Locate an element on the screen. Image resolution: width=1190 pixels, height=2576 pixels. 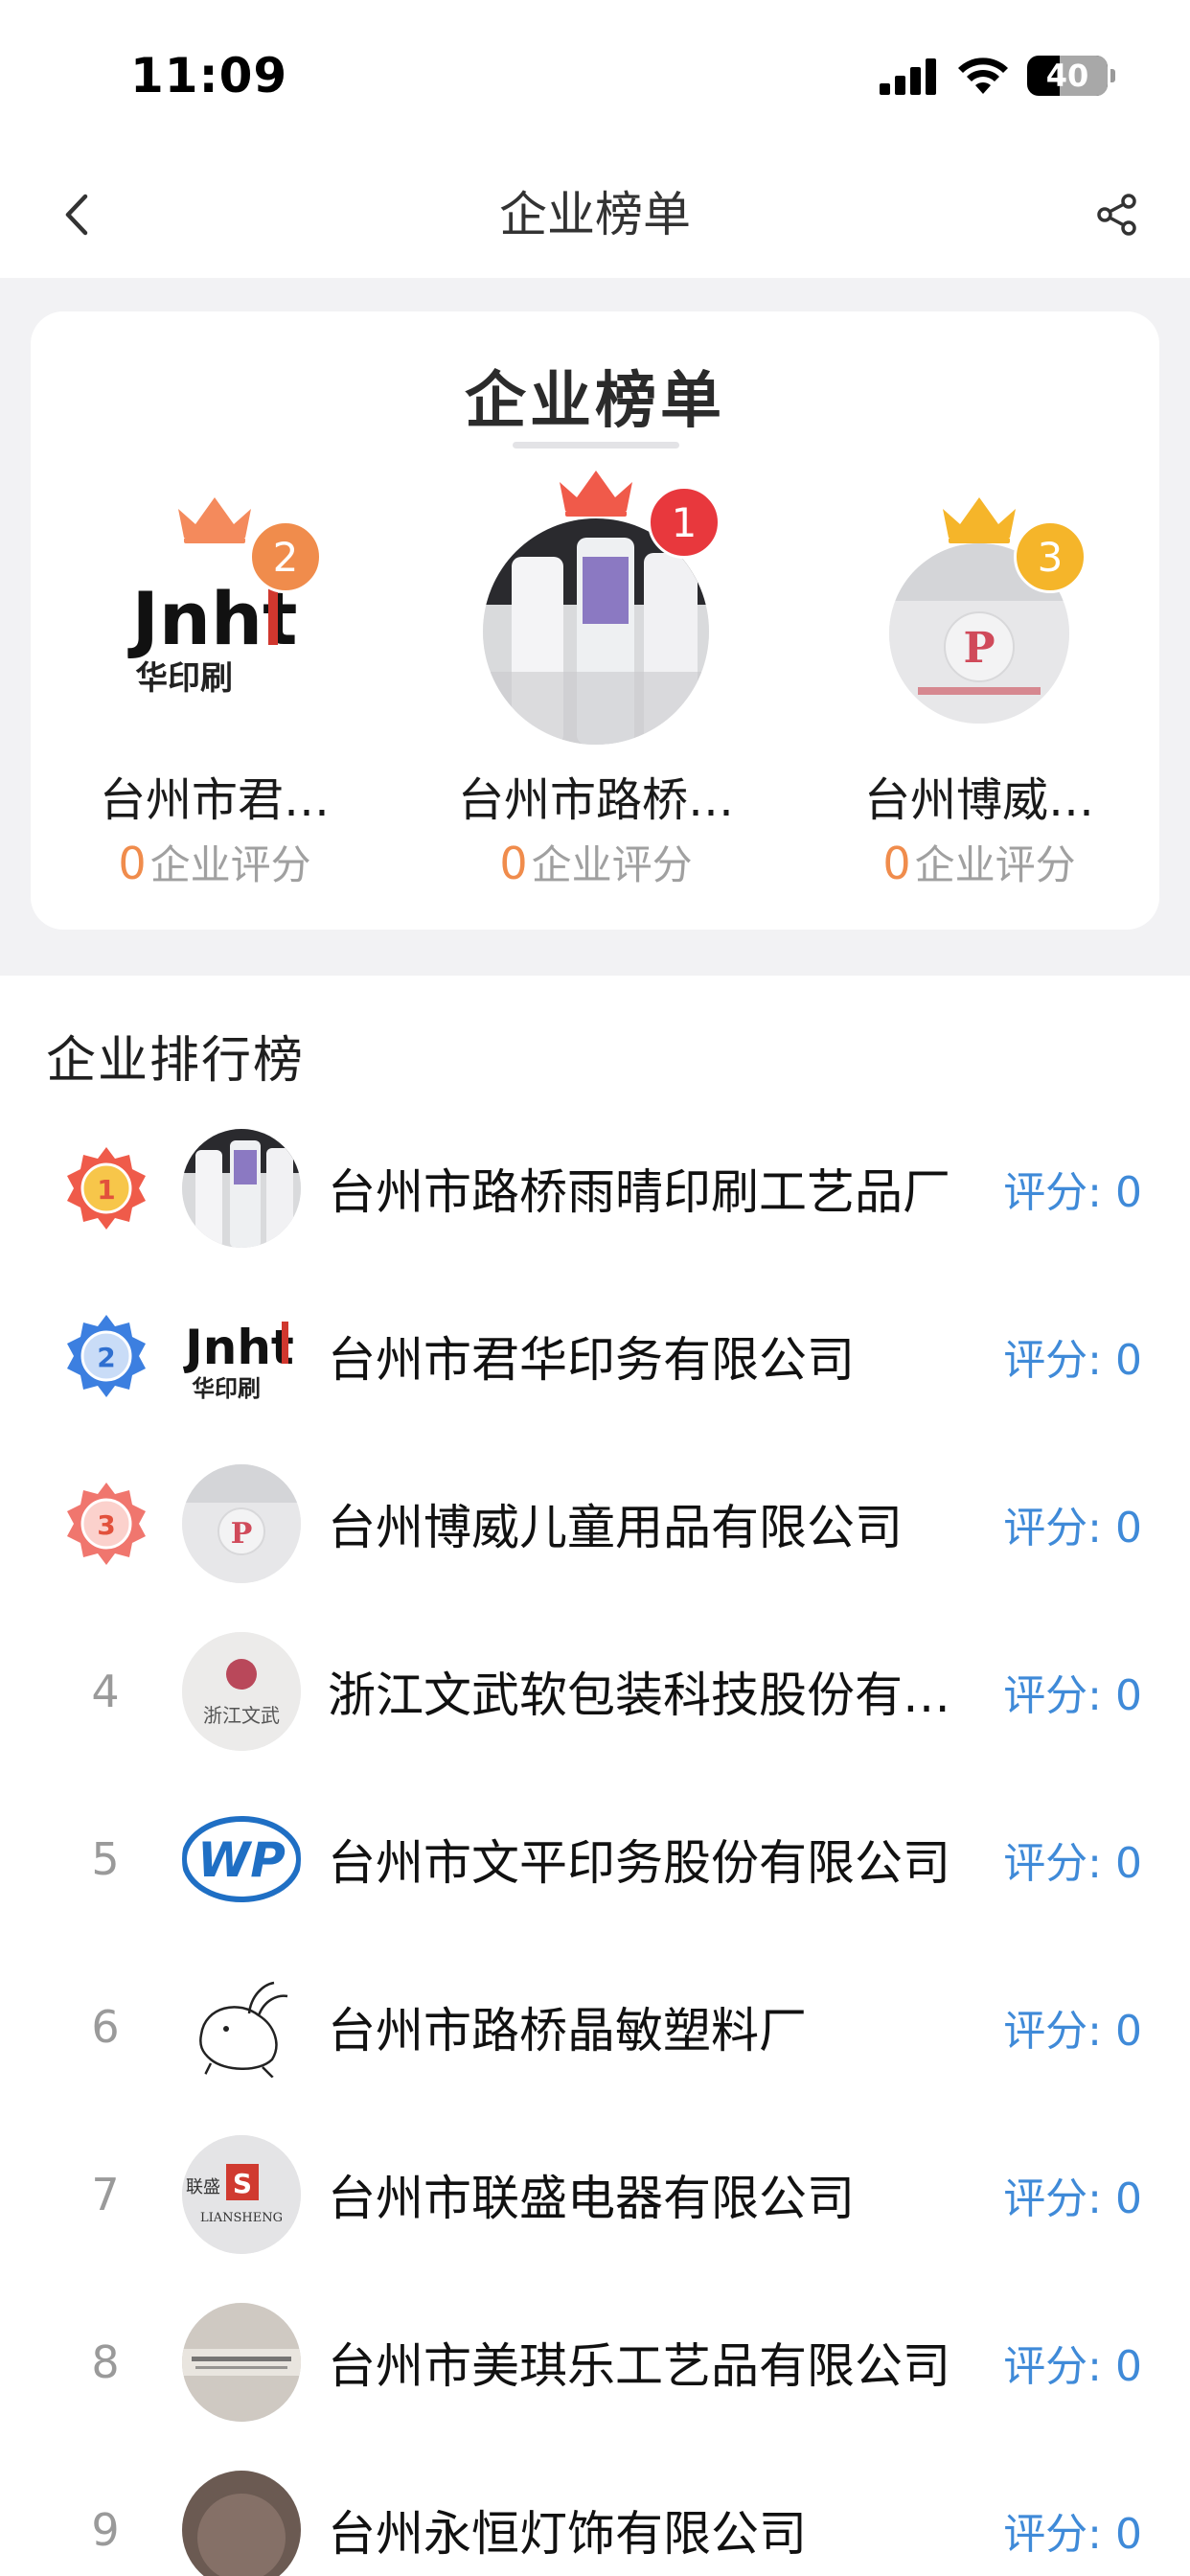
share-button is located at coordinates (1118, 214).